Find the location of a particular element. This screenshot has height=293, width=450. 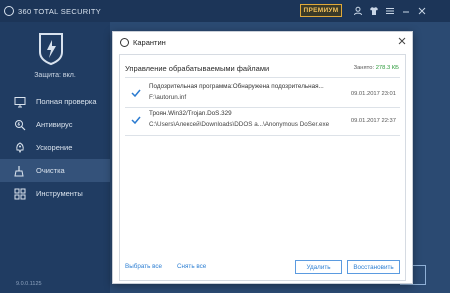

restore-button: Восстановить is located at coordinates (373, 267).